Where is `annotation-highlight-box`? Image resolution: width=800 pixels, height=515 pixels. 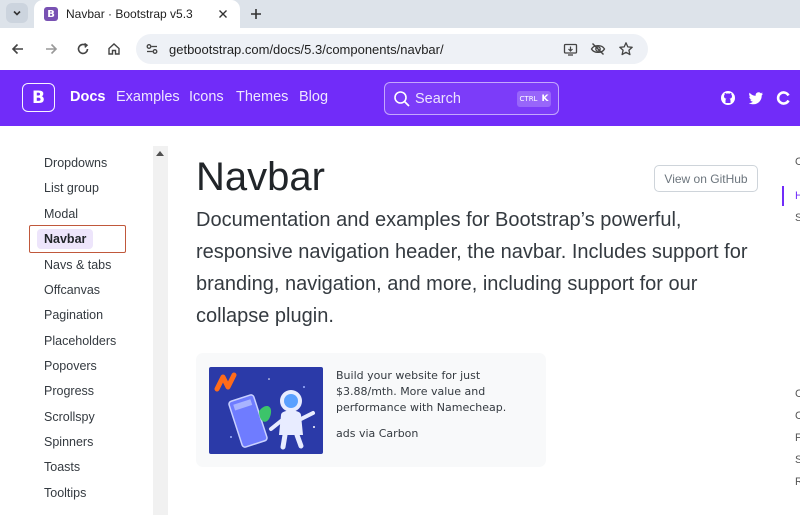
annotation-highlight-box is located at coordinates (77, 239).